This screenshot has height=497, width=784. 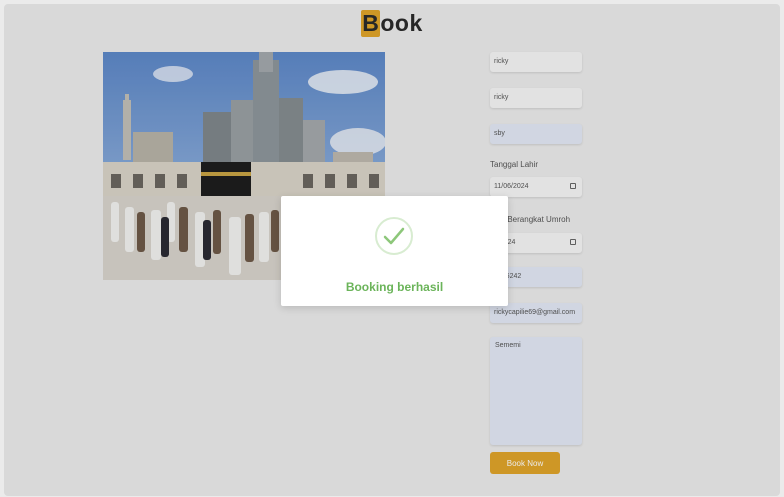 I want to click on checkmark-icon, so click(x=394, y=236).